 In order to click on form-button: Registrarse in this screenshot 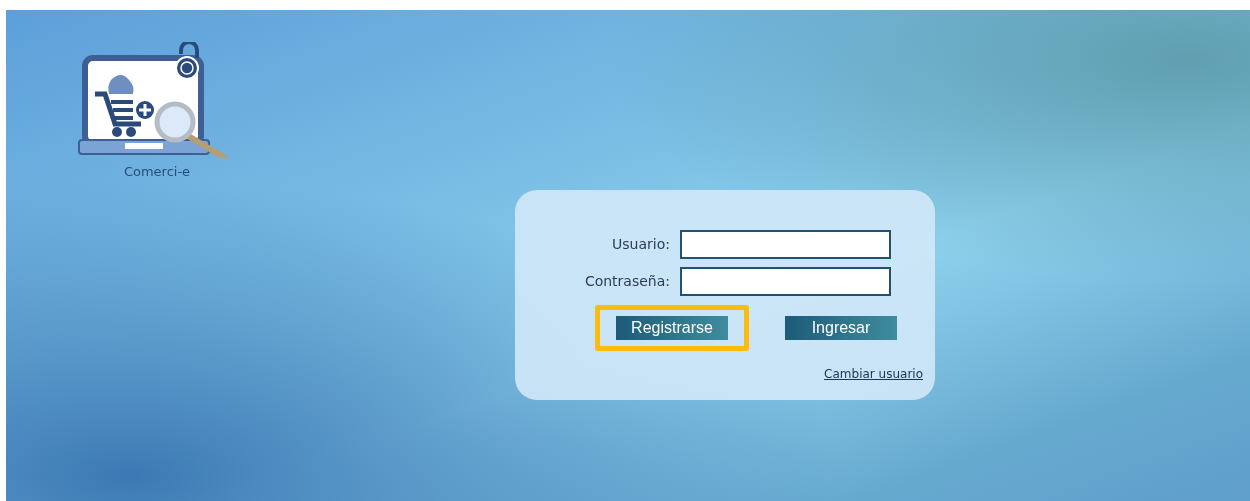, I will do `click(672, 327)`.